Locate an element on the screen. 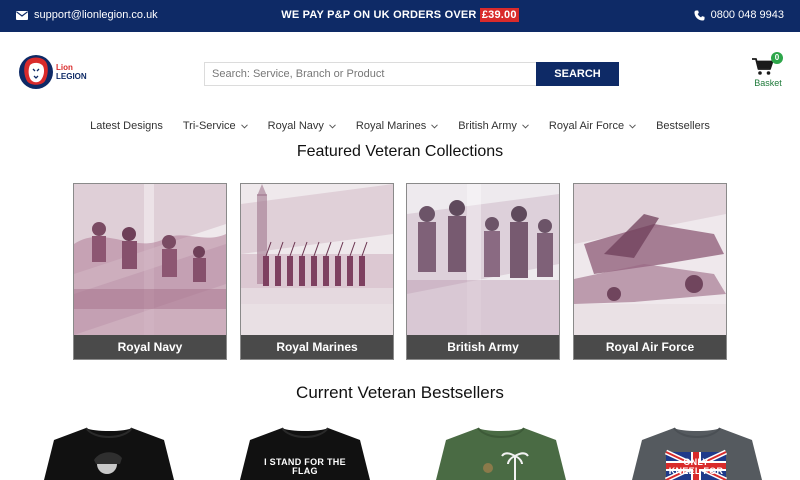 The image size is (800, 480). royal-marines-collection-image is located at coordinates (317, 259).